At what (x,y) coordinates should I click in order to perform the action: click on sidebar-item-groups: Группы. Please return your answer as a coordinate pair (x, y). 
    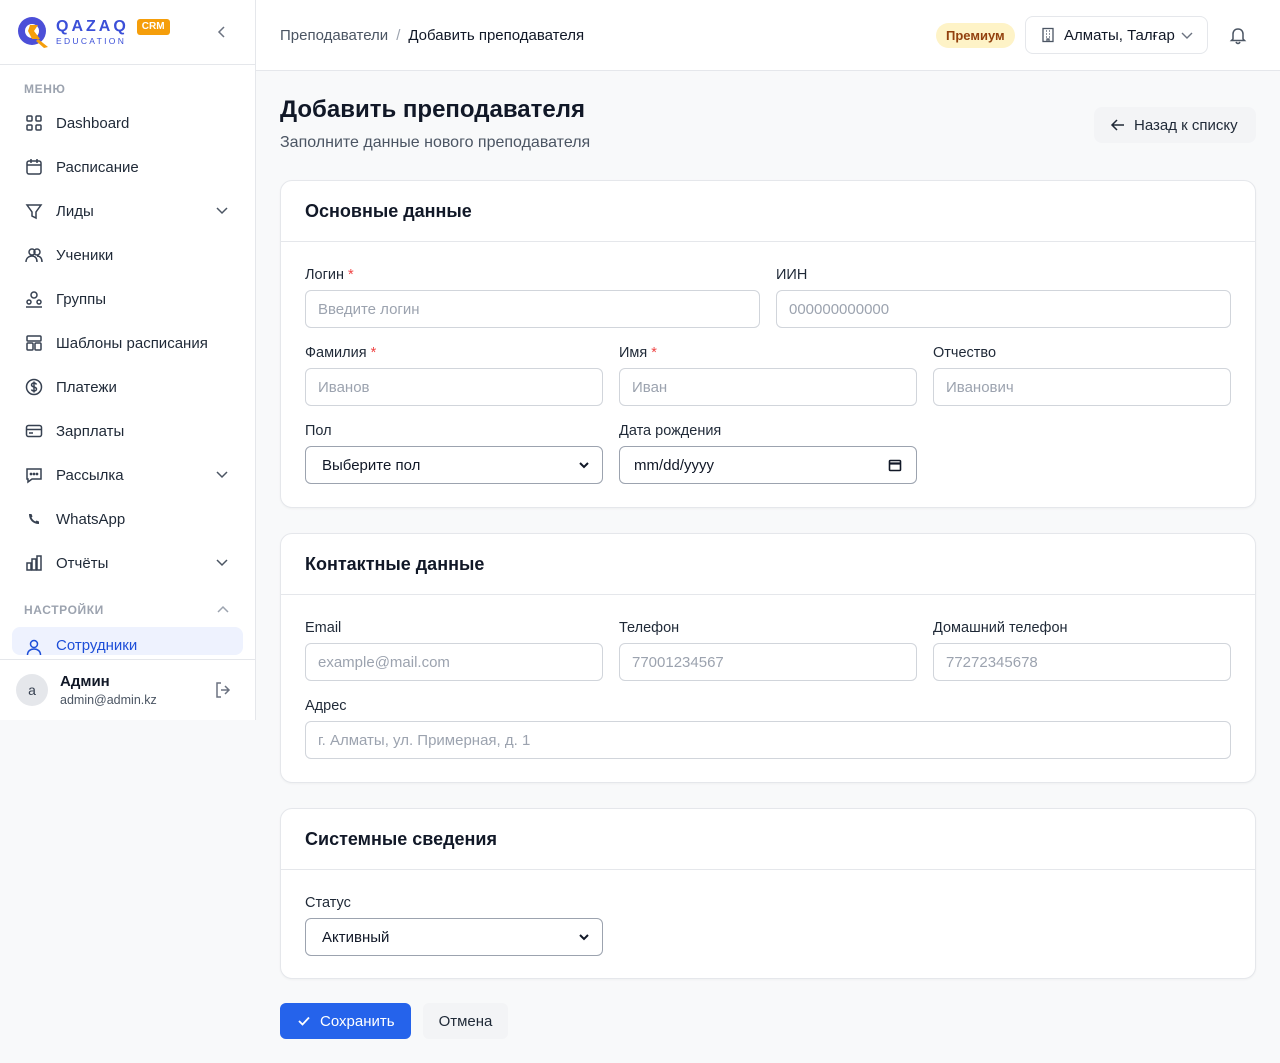
    Looking at the image, I should click on (127, 299).